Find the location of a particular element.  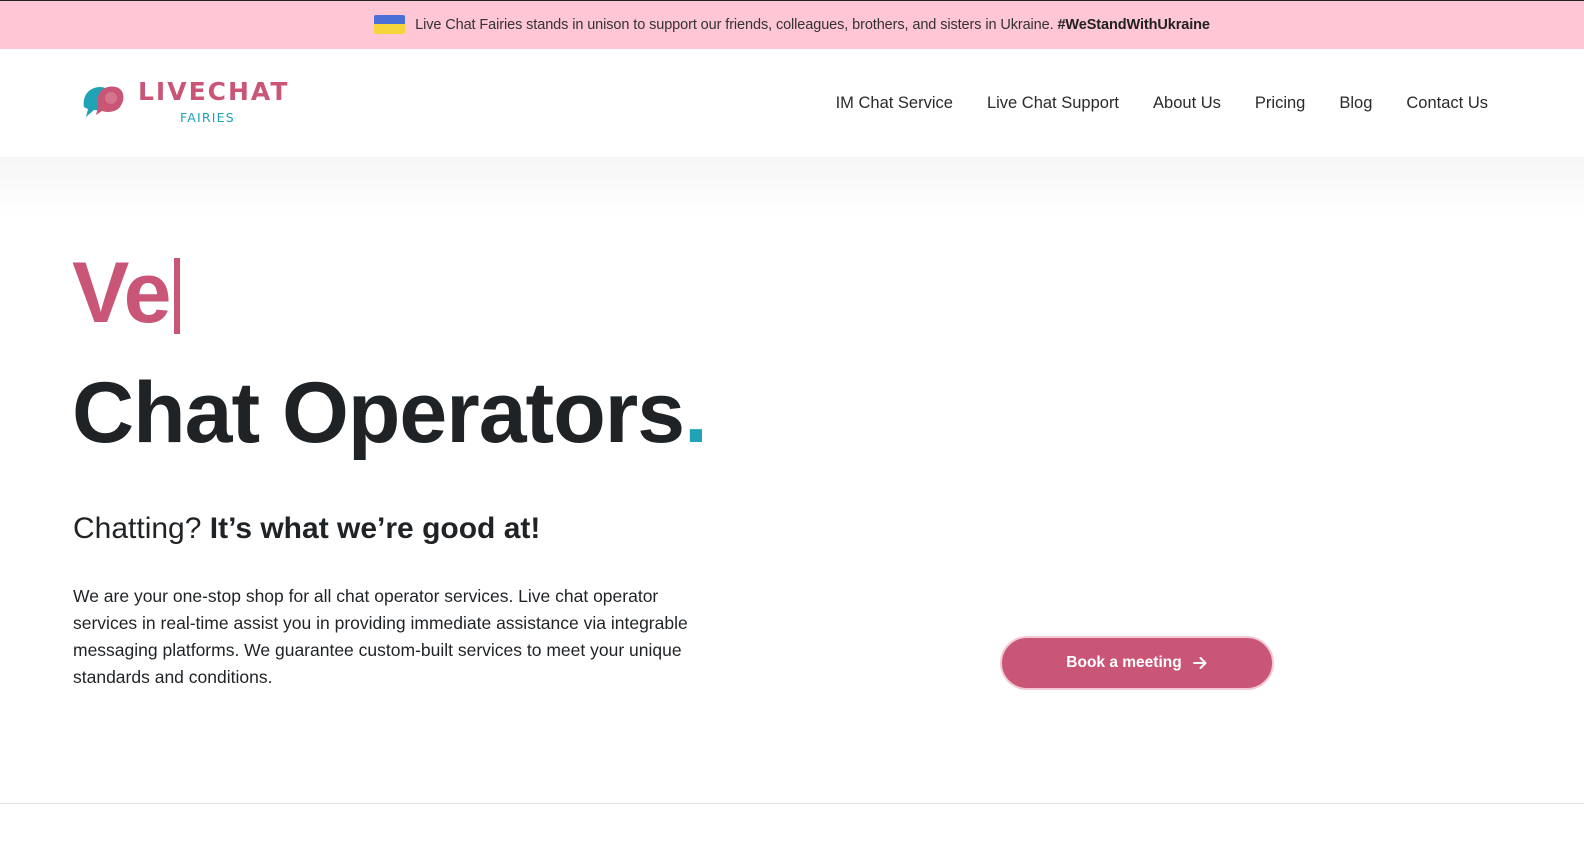

typed-headline: Ve is located at coordinates (126, 293).